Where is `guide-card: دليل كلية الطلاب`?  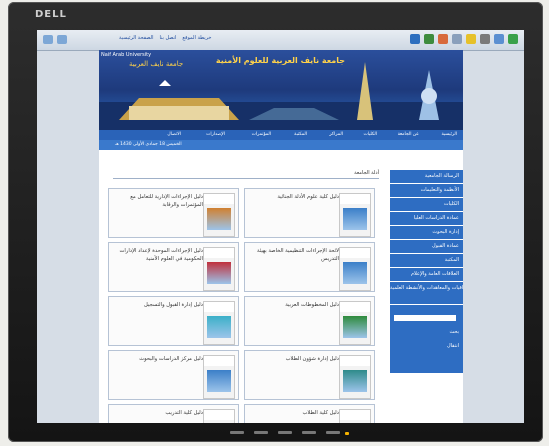 guide-card: دليل كلية الطلاب is located at coordinates (309, 413).